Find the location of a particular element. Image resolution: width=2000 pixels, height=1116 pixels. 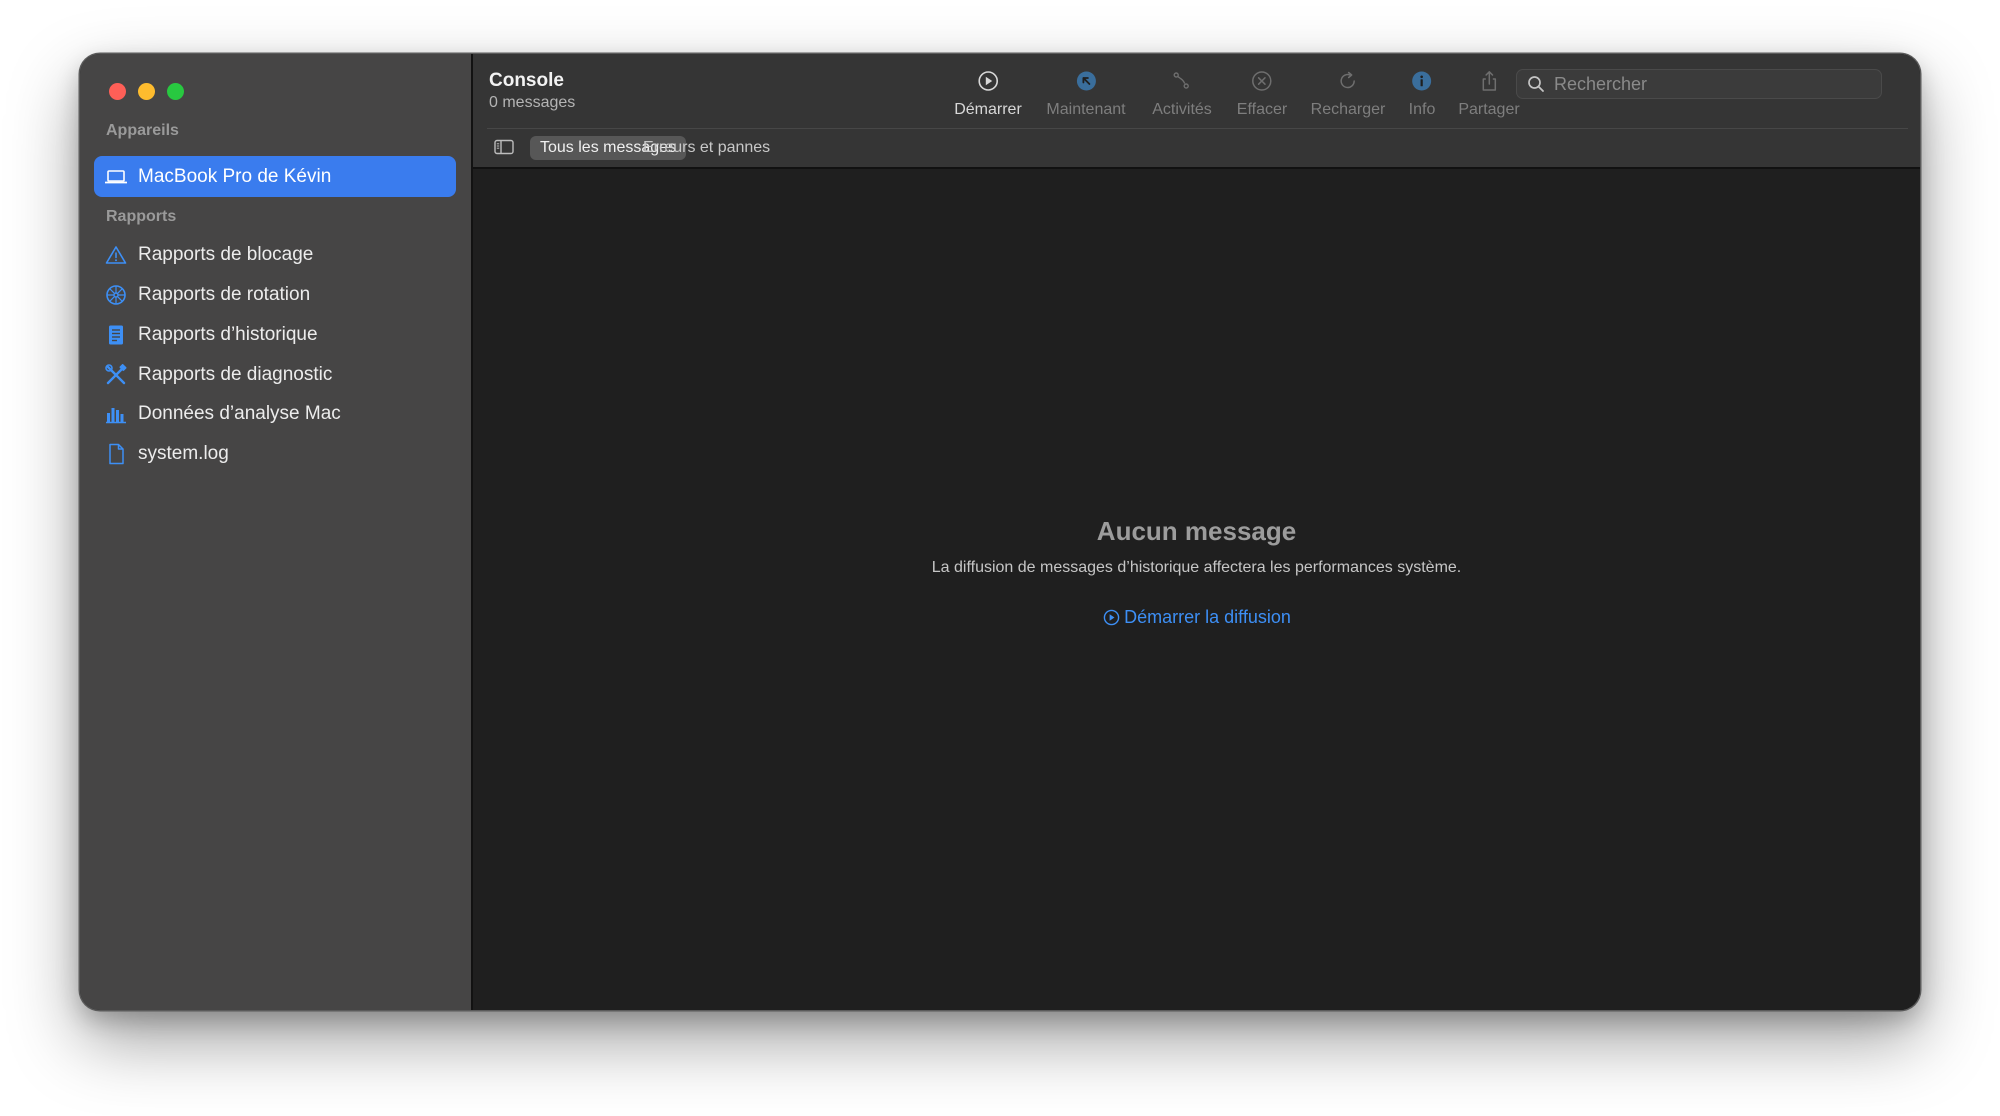

search-input is located at coordinates (1709, 84).